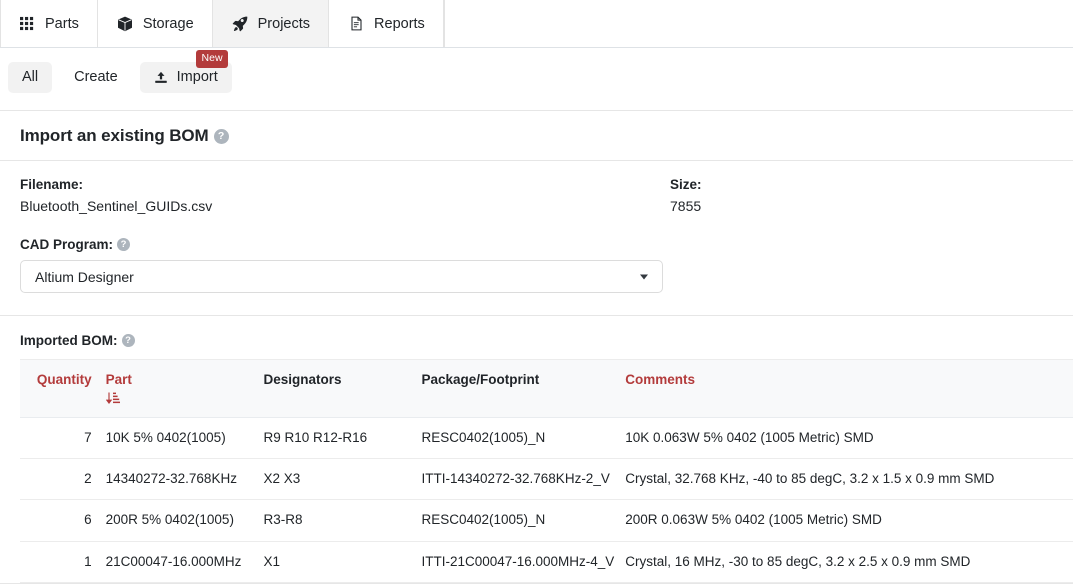 This screenshot has width=1073, height=584. I want to click on create-button: Create, so click(96, 77).